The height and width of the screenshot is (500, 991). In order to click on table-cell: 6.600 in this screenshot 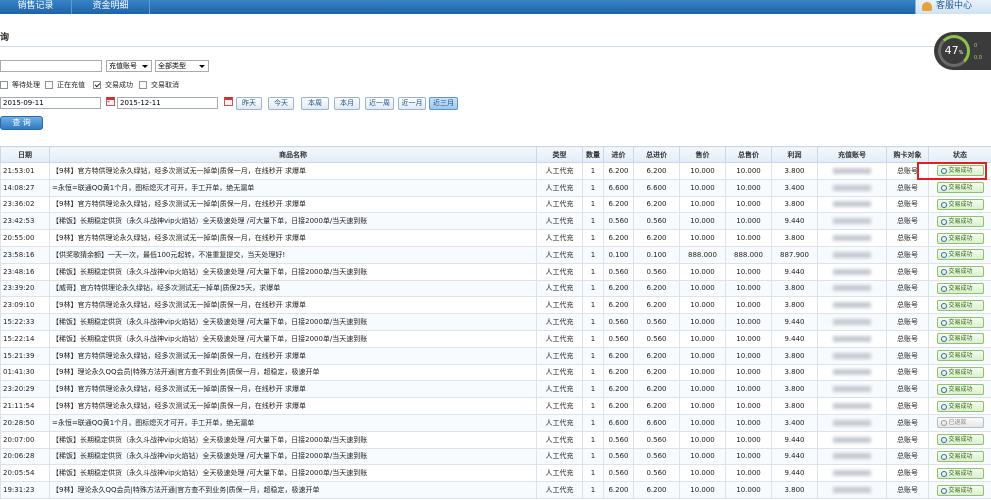, I will do `click(618, 187)`.